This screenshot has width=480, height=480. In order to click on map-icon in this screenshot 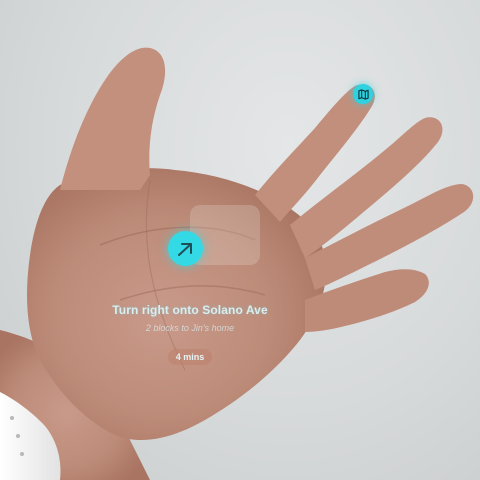, I will do `click(363, 94)`.